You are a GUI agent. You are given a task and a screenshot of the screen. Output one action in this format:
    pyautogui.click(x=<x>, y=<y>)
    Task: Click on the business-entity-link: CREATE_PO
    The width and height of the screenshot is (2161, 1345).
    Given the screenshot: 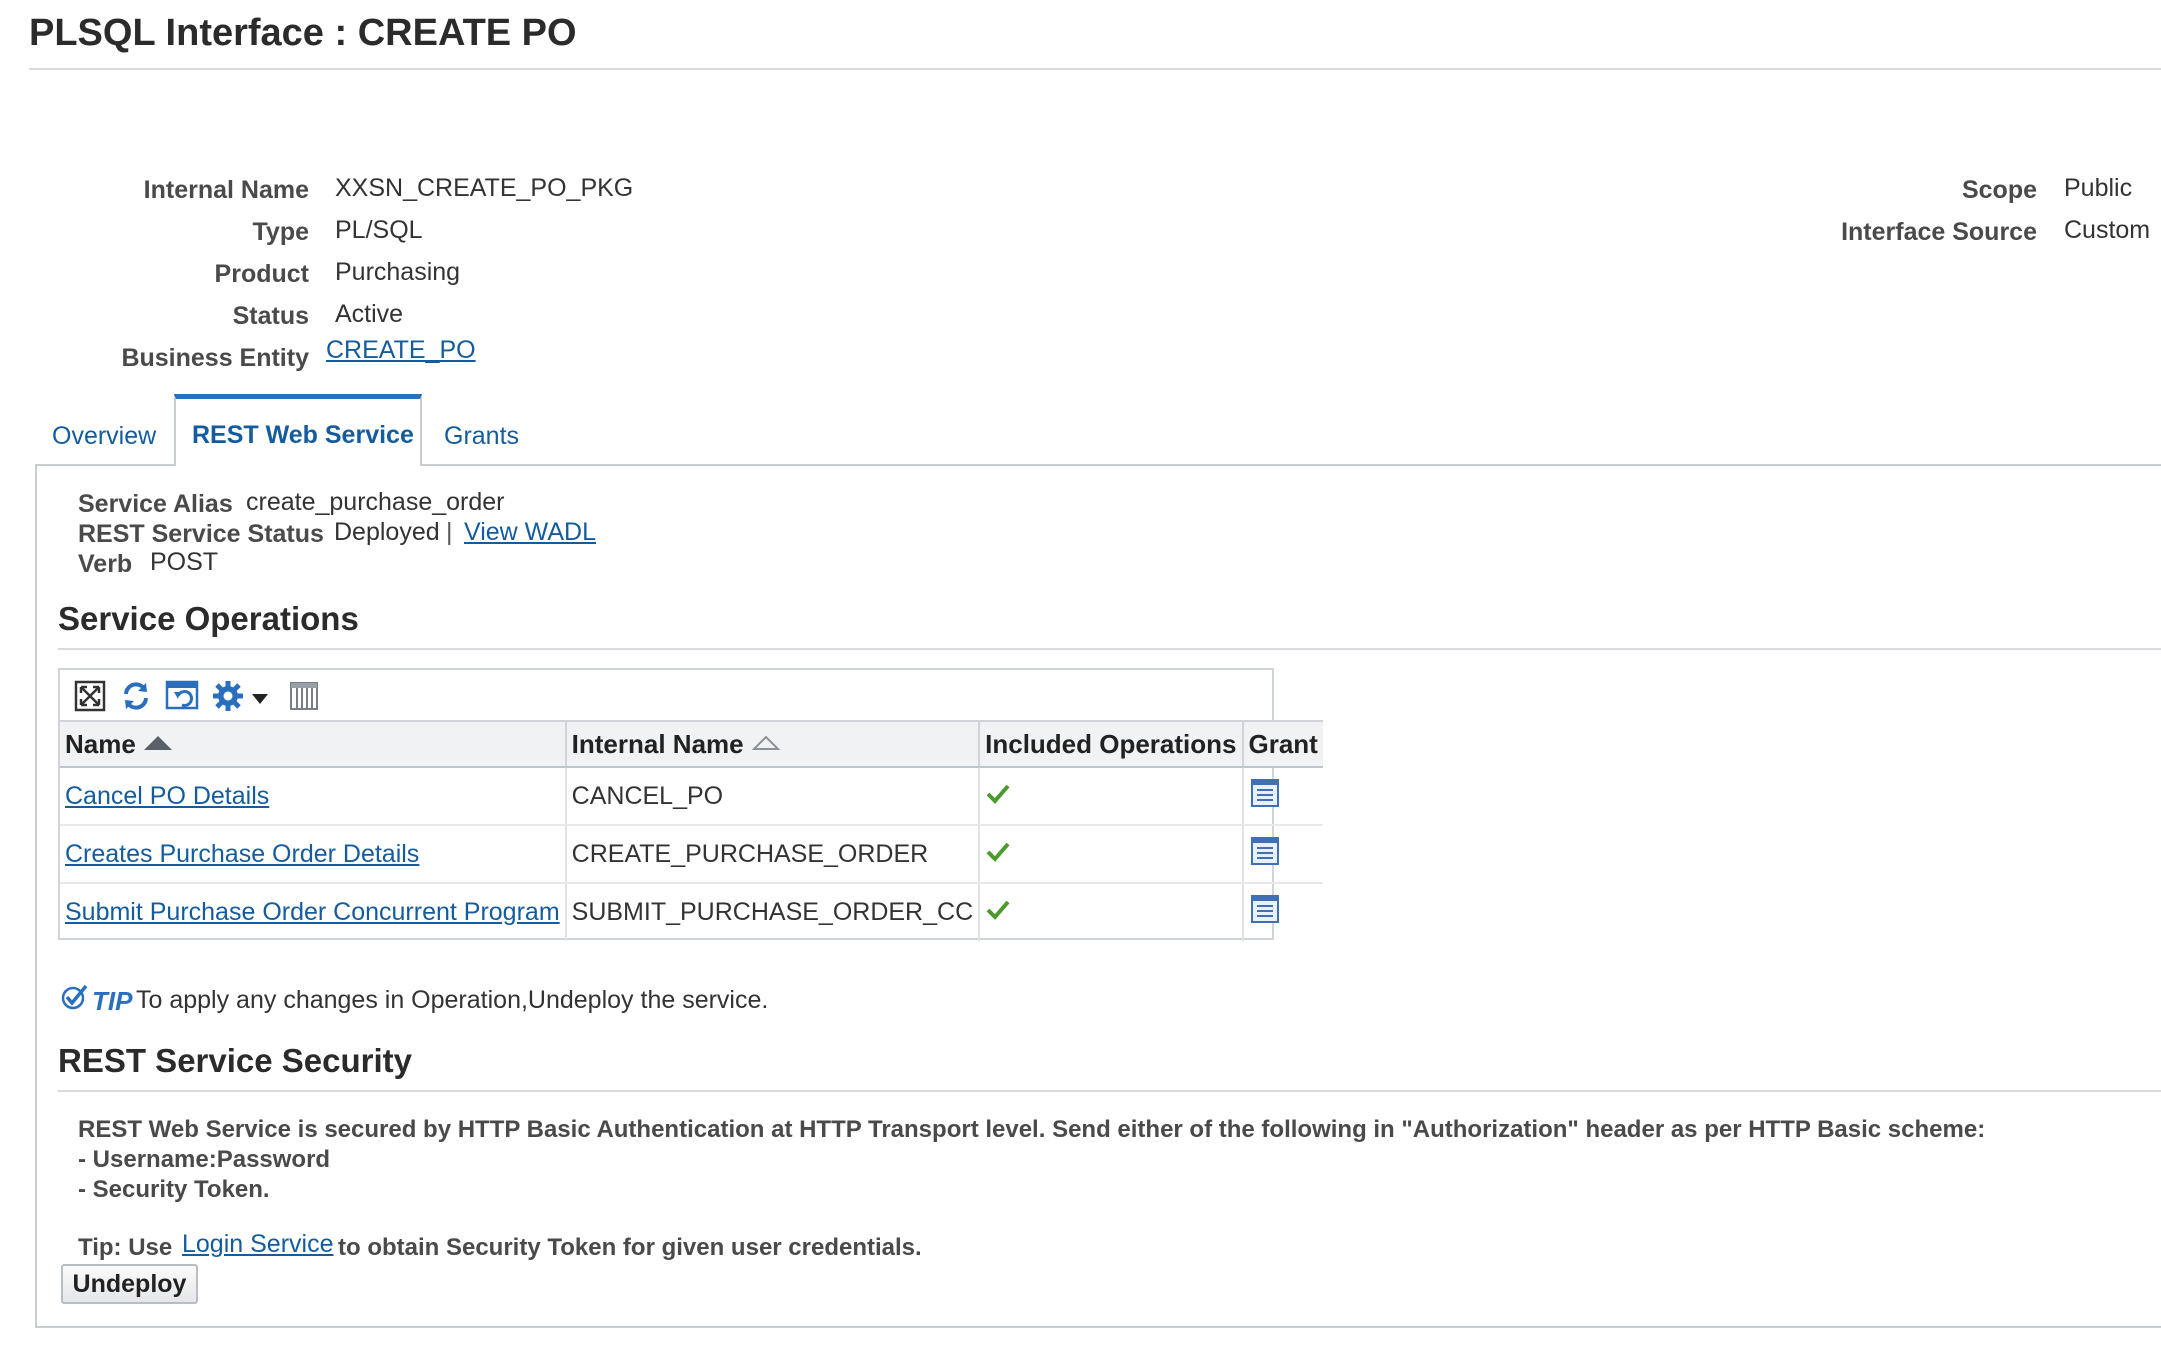 What is the action you would take?
    pyautogui.click(x=401, y=350)
    